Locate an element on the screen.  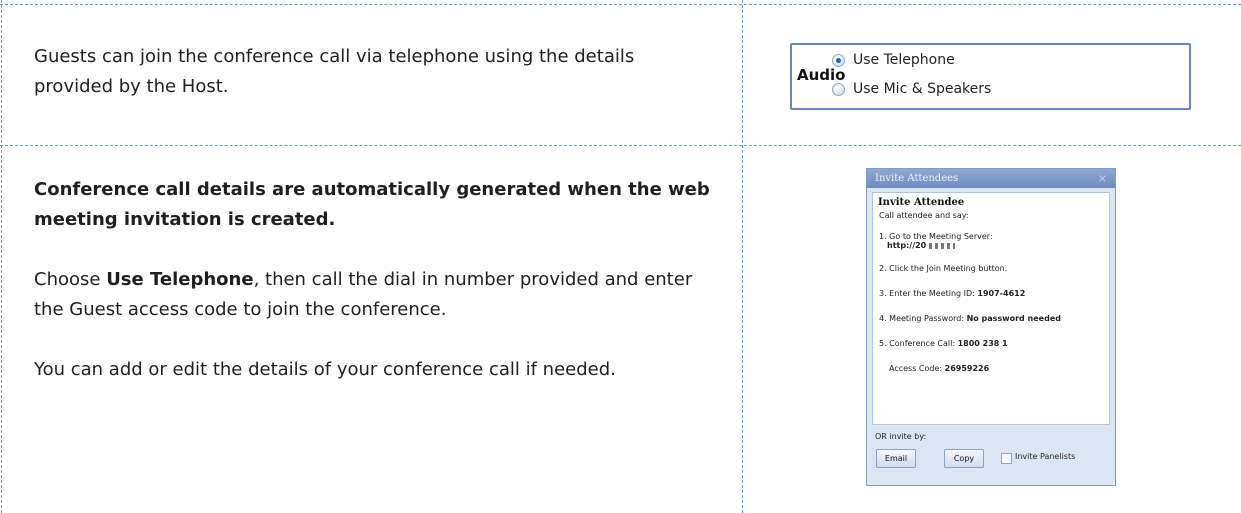
table-border-top is located at coordinates (620, 4).